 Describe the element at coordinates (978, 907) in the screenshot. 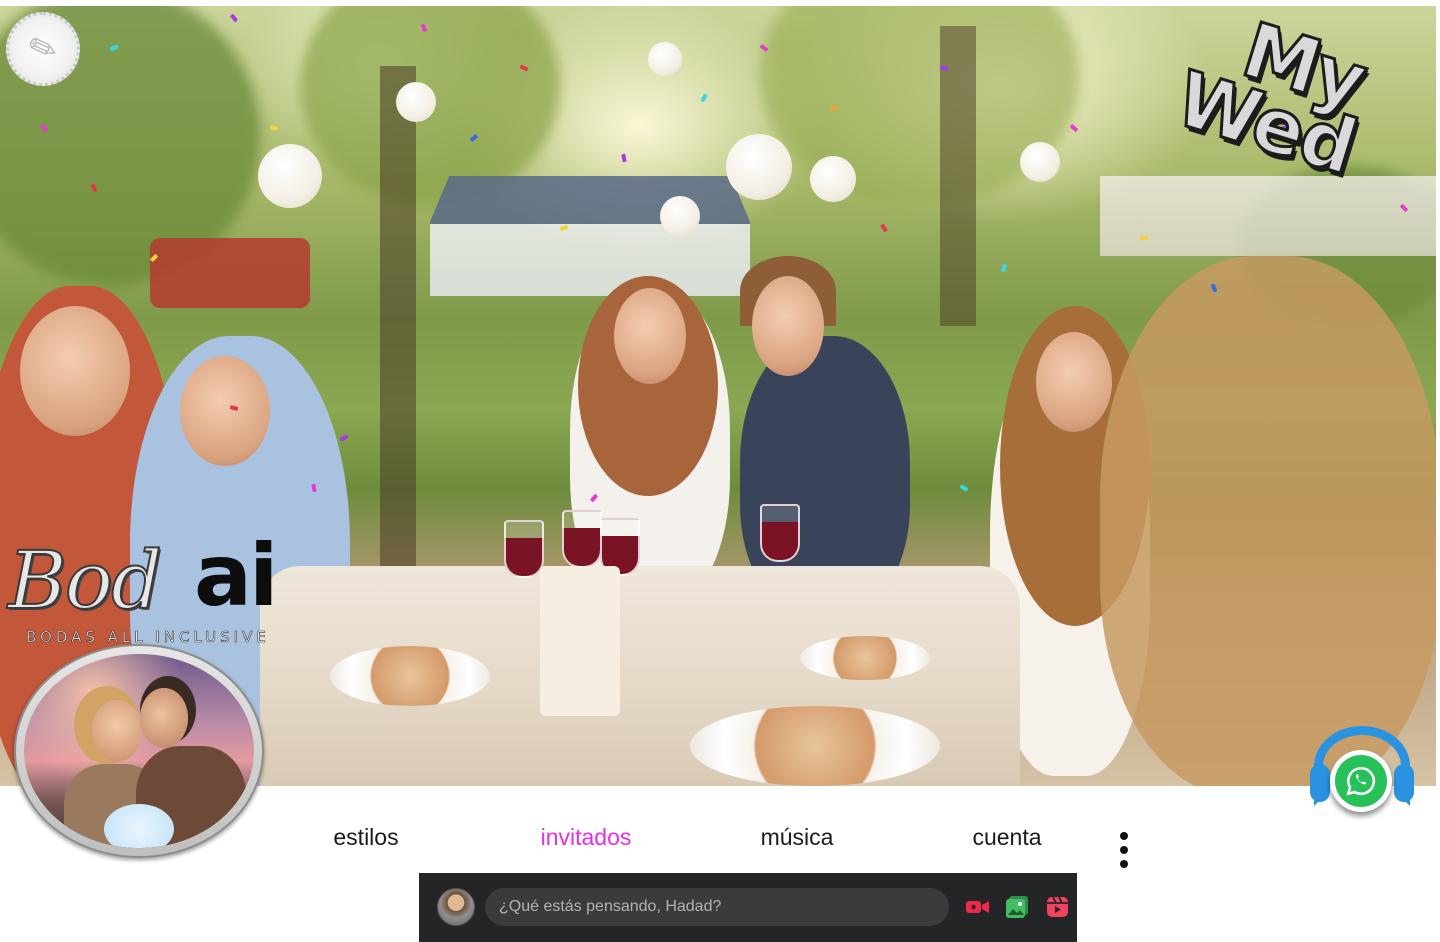

I see `live-video-icon` at that location.